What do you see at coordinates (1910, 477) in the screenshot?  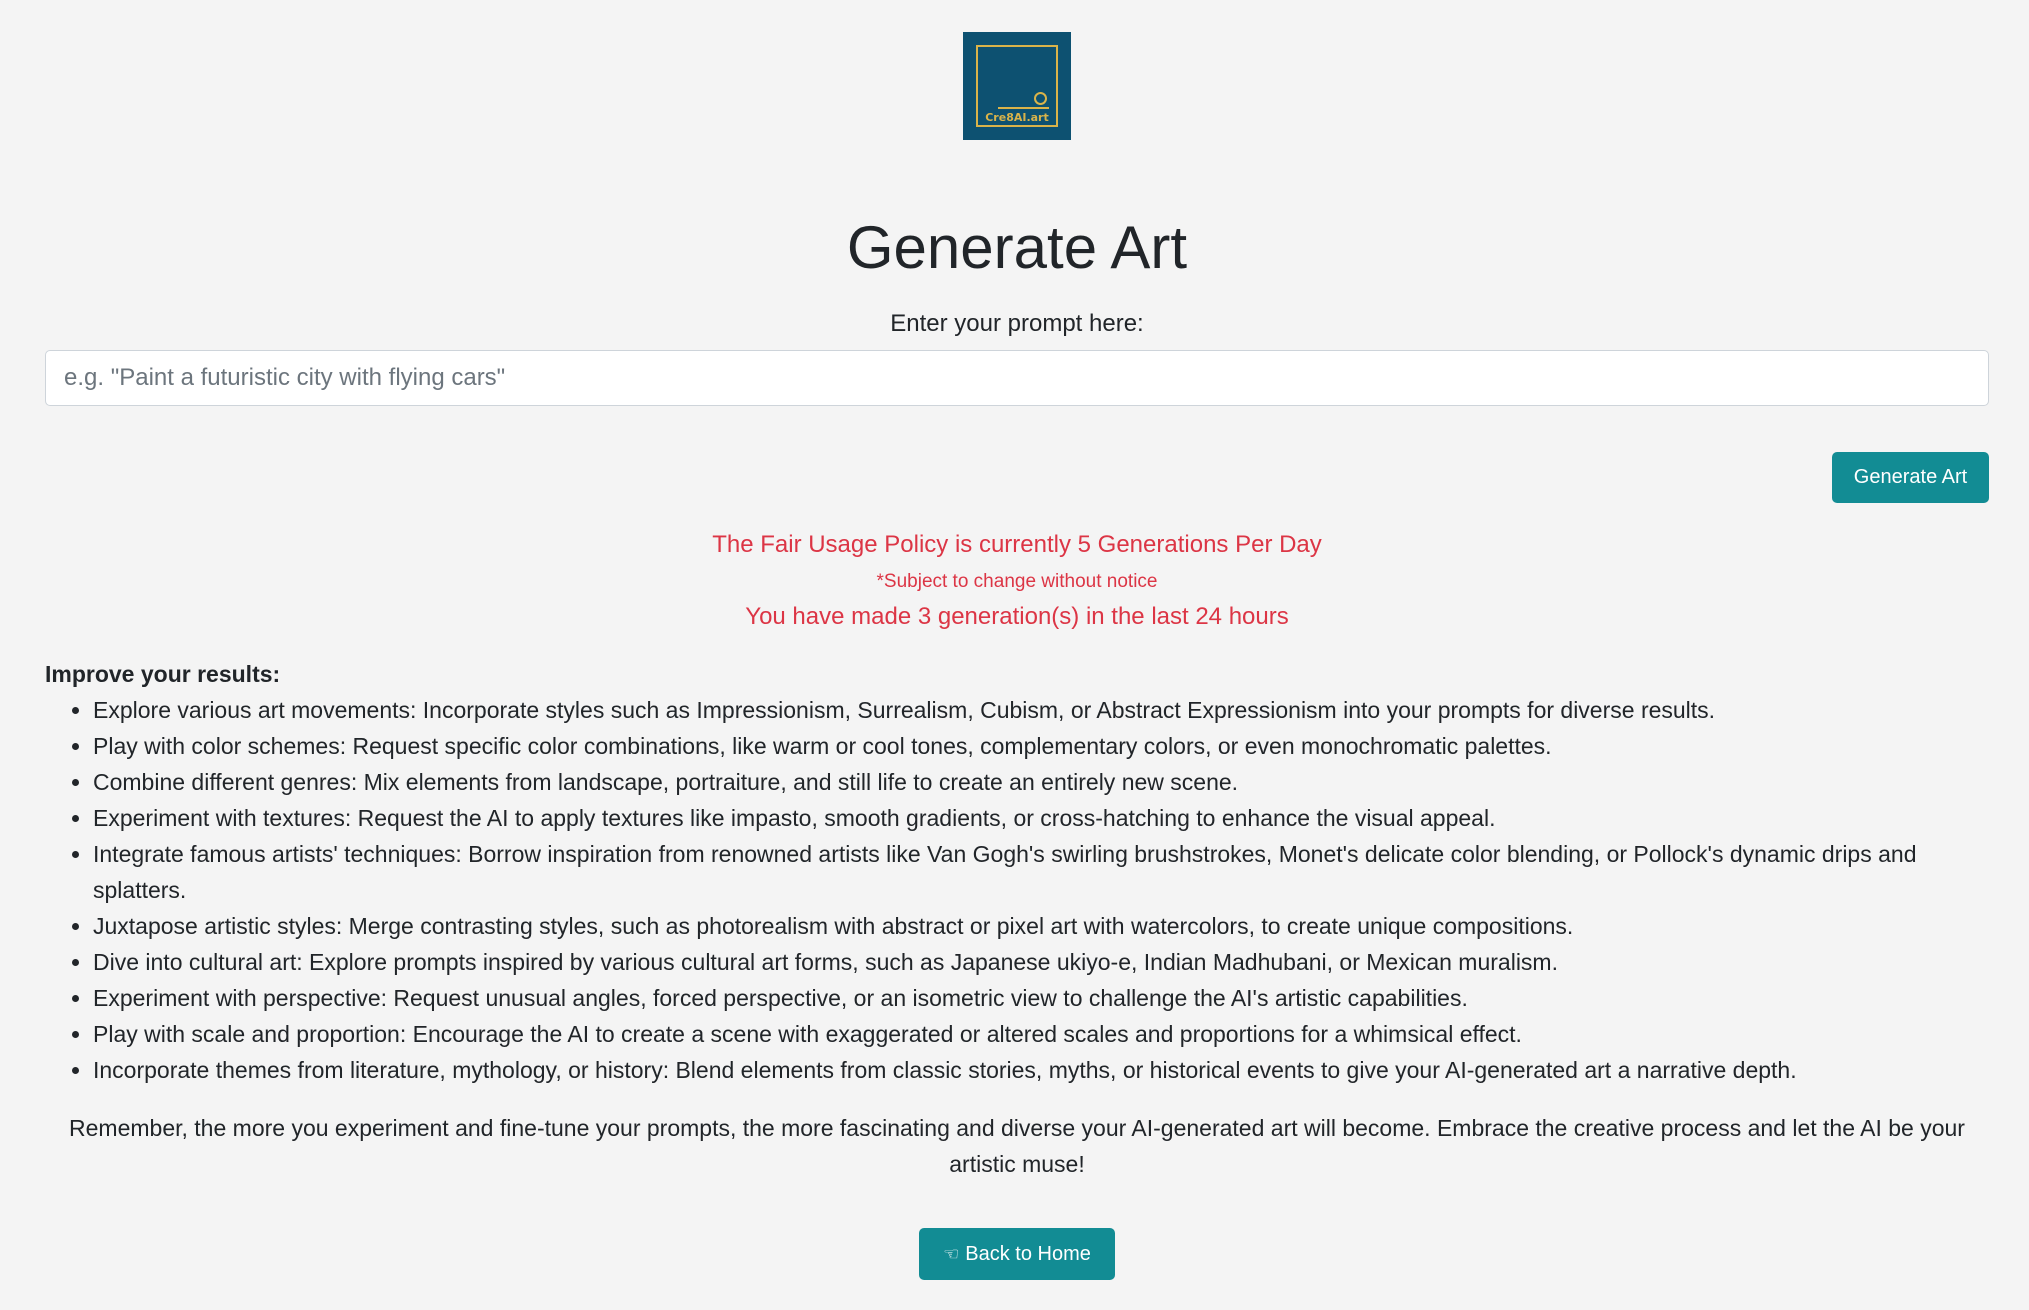 I see `generate-art-button: Generate Art` at bounding box center [1910, 477].